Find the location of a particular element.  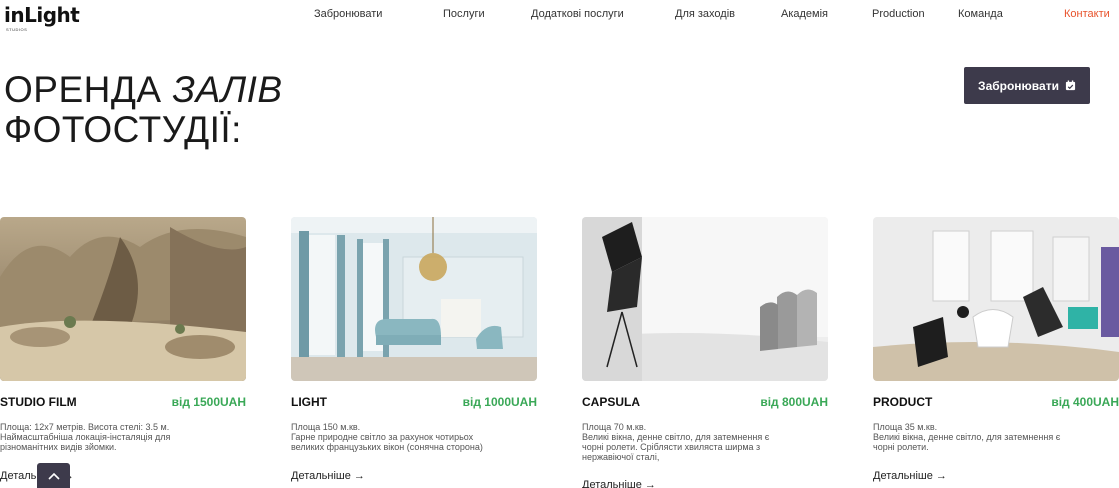

studio-heading-row: CAPSULA від 800UAH is located at coordinates (705, 402).